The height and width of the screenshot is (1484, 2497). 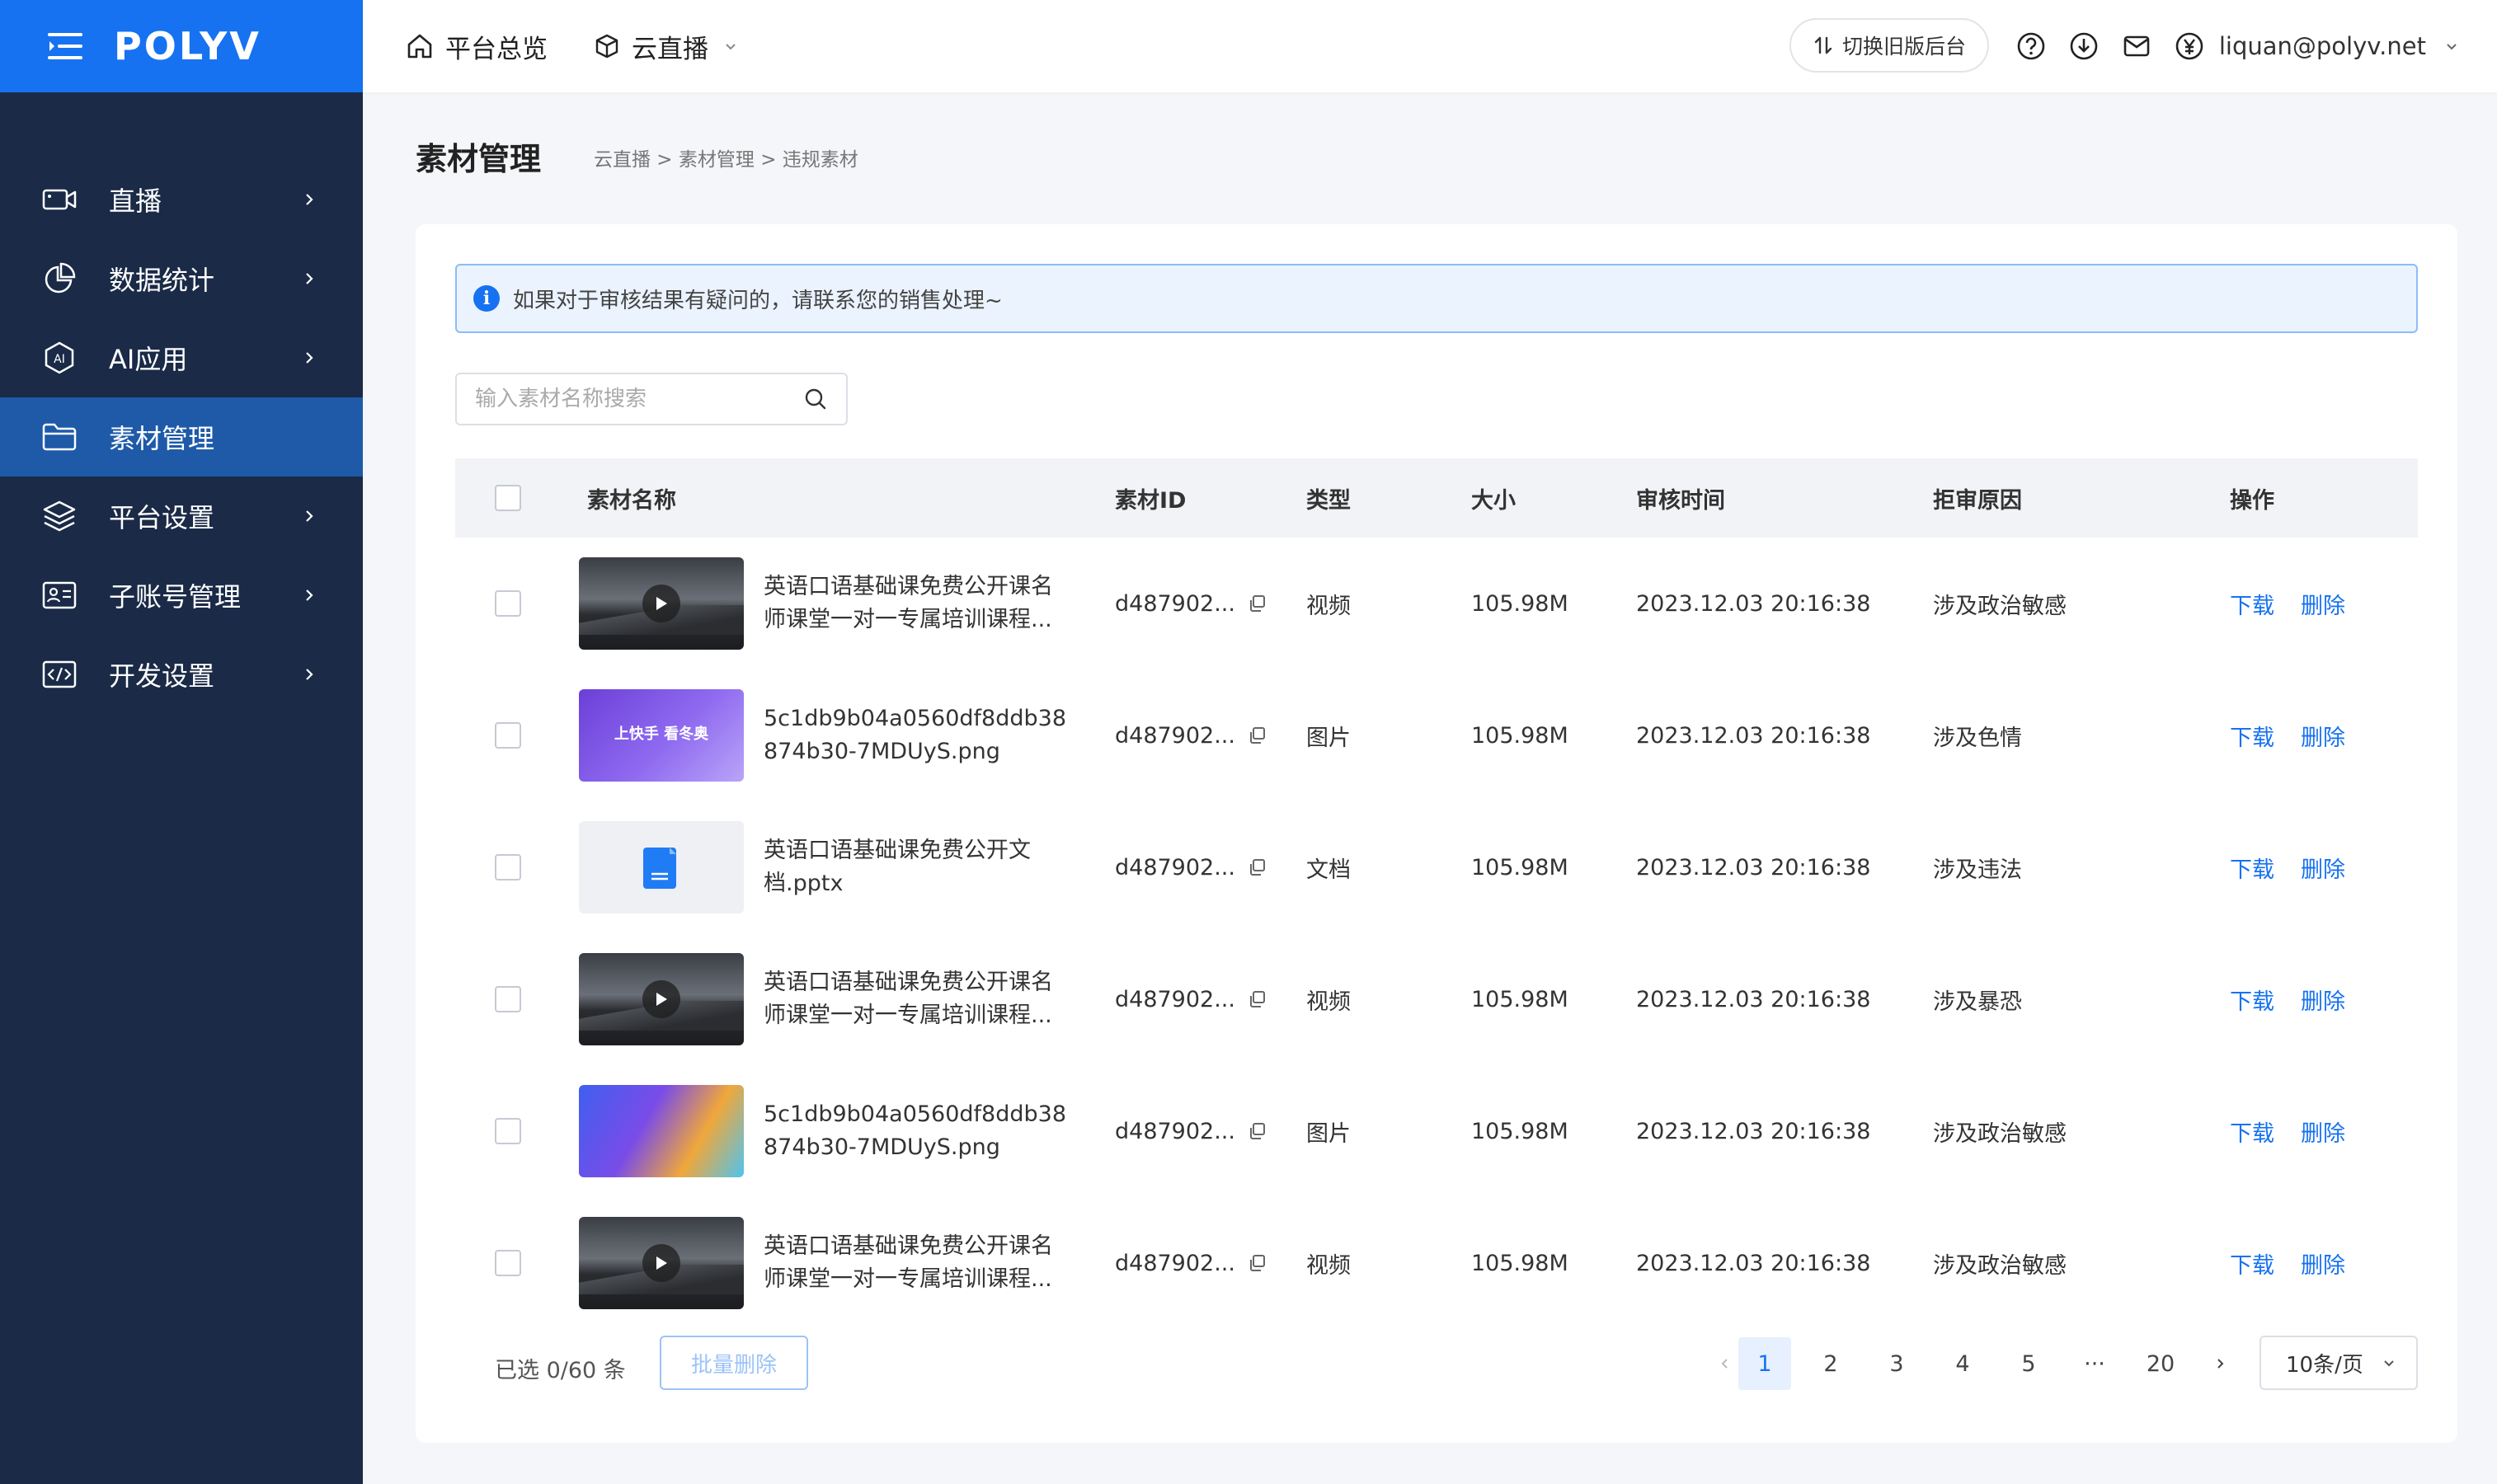 What do you see at coordinates (497, 49) in the screenshot?
I see `tab-label: 平台总览` at bounding box center [497, 49].